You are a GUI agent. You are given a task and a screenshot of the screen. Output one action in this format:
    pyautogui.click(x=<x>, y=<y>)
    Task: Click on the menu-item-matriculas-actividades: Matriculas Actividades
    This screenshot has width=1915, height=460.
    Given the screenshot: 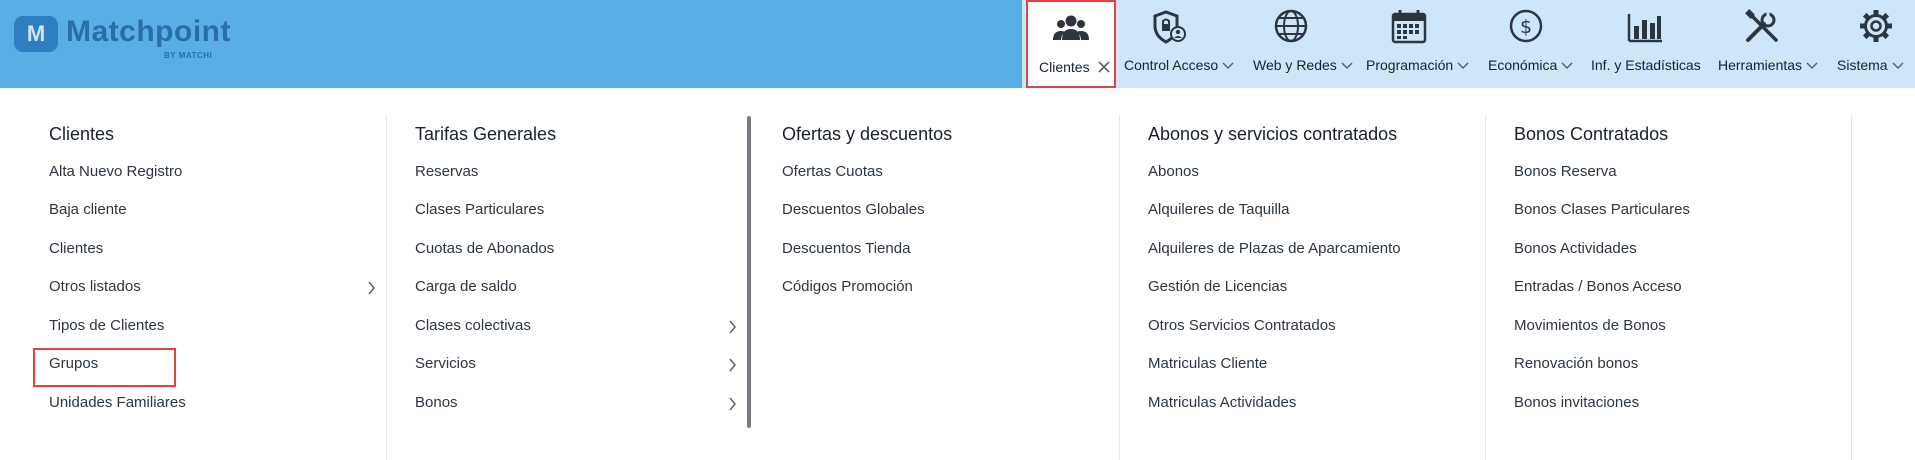 What is the action you would take?
    pyautogui.click(x=1222, y=402)
    